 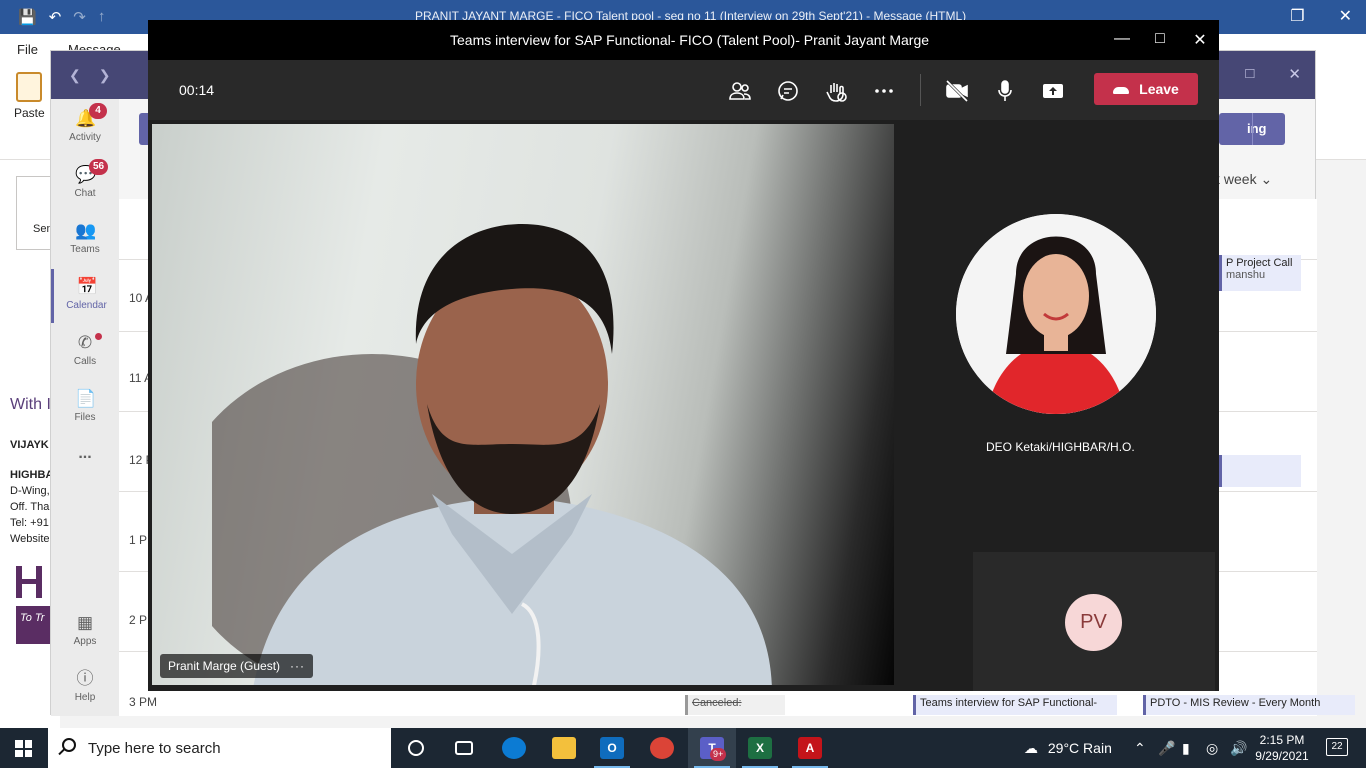 I want to click on wifi-icon: ◎, so click(x=1212, y=748).